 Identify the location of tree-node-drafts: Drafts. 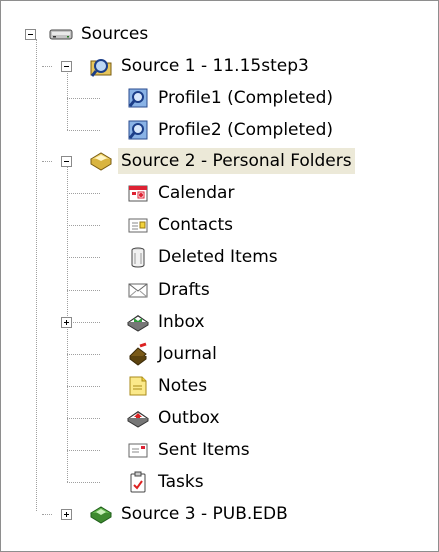
(169, 290).